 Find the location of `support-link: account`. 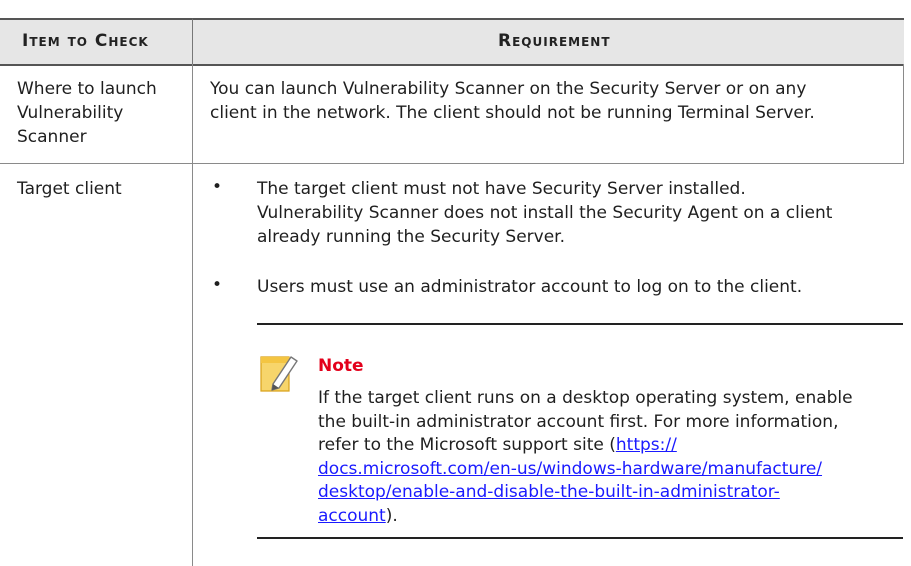

support-link: account is located at coordinates (352, 516).